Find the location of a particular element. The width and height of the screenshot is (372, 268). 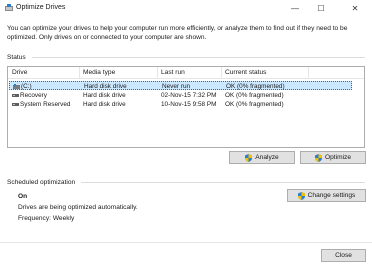

drive-name: (C:) is located at coordinates (26, 86).